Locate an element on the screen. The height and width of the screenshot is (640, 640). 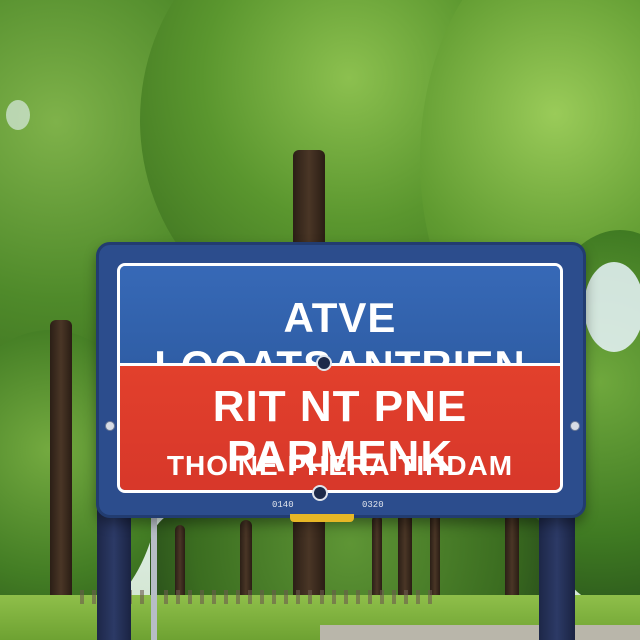
sign-post-right is located at coordinates (557, 572).